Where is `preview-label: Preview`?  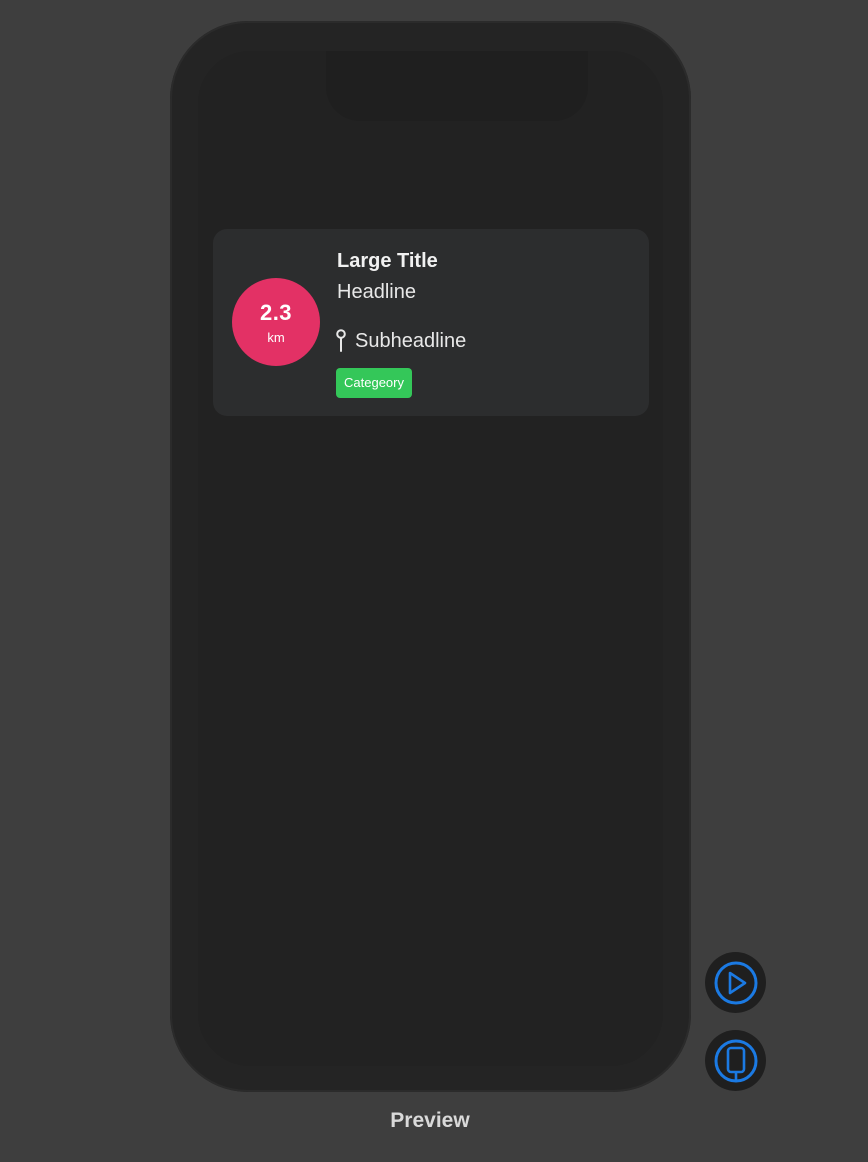
preview-label: Preview is located at coordinates (430, 1120).